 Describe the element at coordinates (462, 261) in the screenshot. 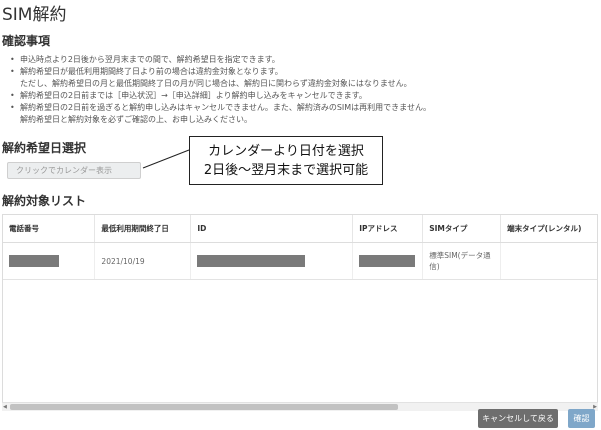

I see `cell-sim-type: 標準SIM(データ通信)` at that location.